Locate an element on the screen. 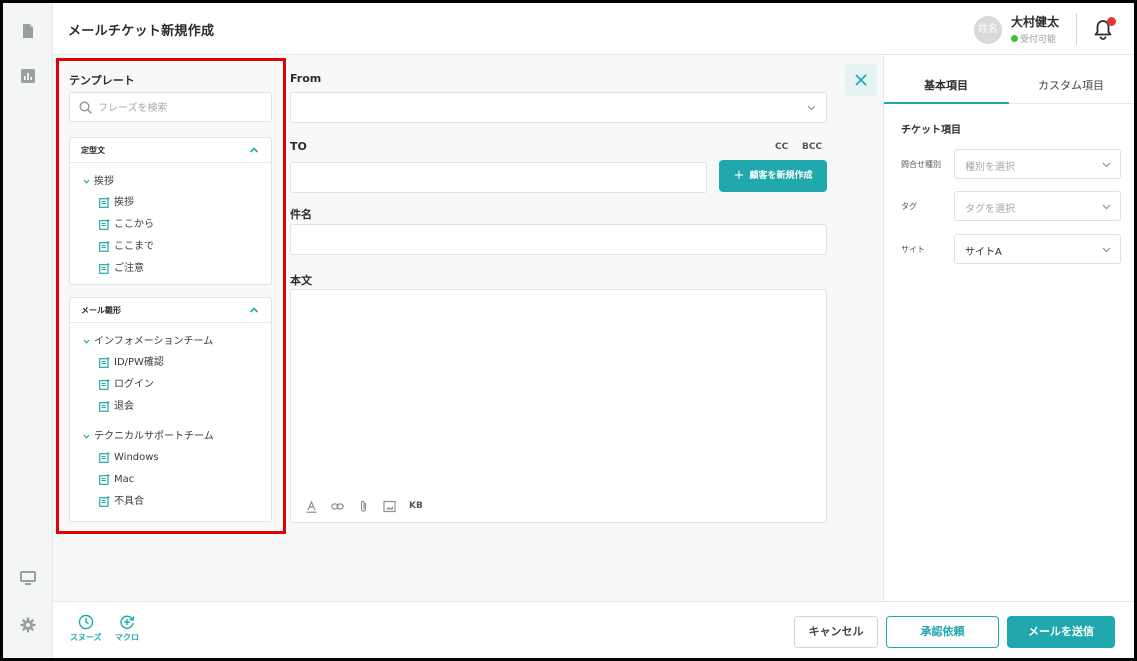 Image resolution: width=1137 pixels, height=661 pixels. site-select: サイトA is located at coordinates (1037, 249).